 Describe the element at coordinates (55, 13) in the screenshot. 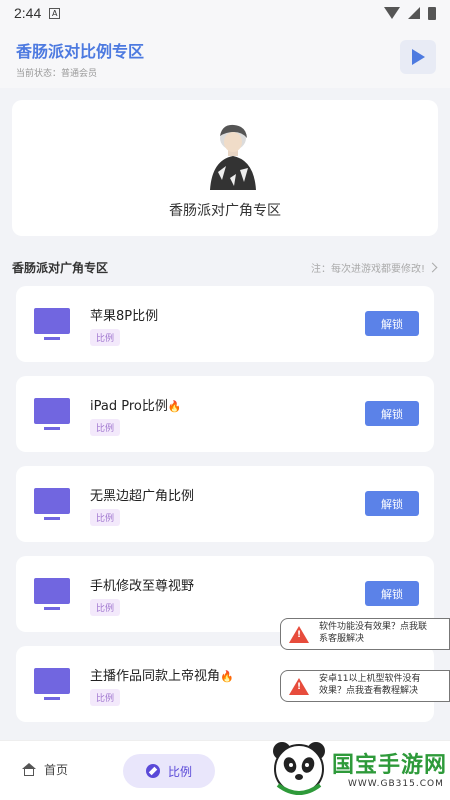

I see `notification-icon: A` at that location.